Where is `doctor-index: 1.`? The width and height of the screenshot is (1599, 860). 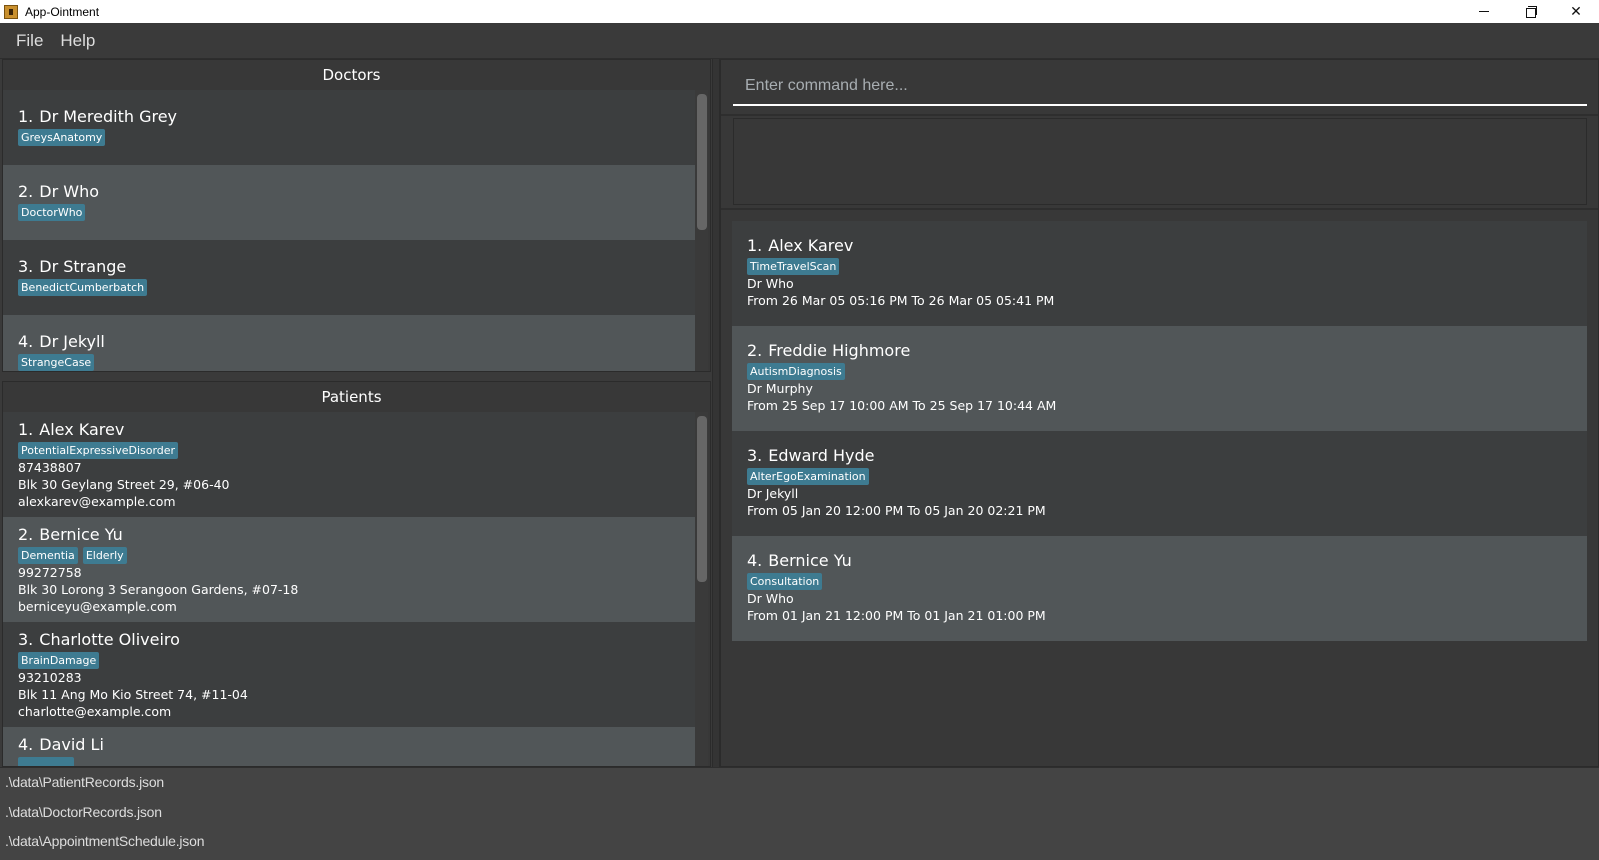
doctor-index: 1. is located at coordinates (26, 116).